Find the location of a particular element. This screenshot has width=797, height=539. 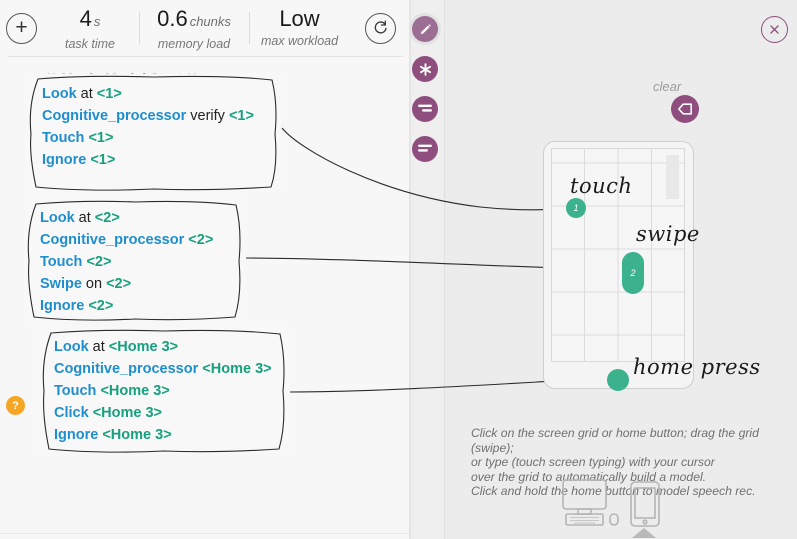

pencil-icon is located at coordinates (425, 28).